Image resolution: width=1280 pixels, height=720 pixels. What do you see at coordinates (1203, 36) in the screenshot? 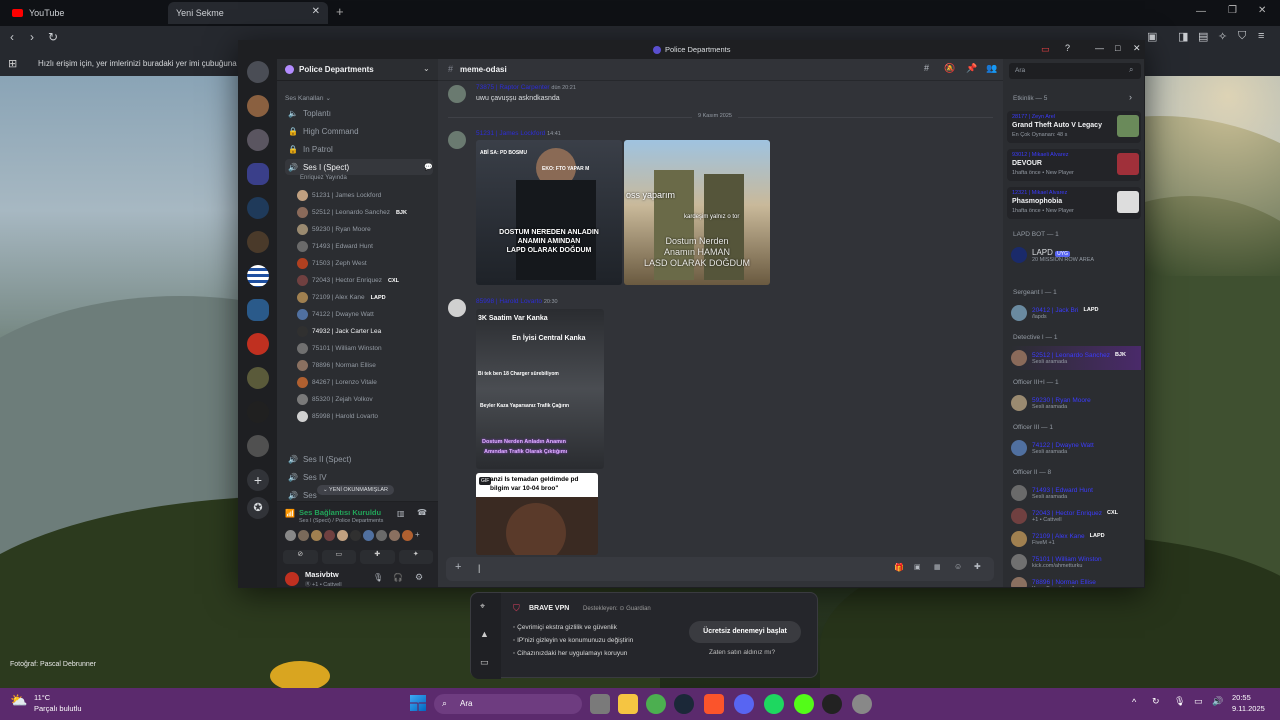
I see `wallet-icon: ▤` at bounding box center [1203, 36].